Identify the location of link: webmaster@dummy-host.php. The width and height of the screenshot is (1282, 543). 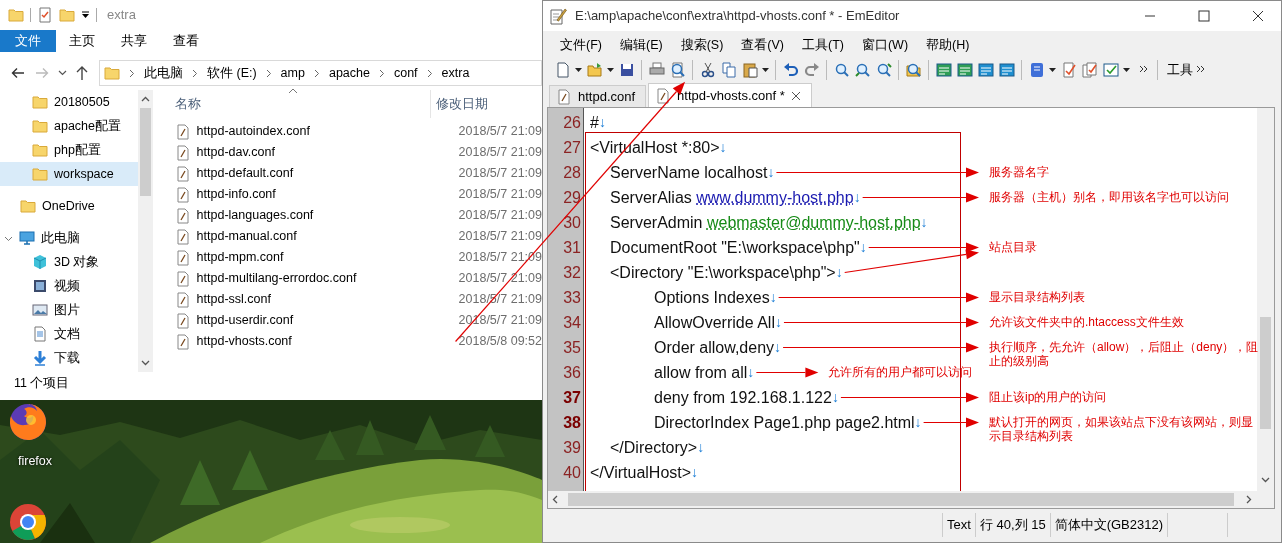
(813, 222).